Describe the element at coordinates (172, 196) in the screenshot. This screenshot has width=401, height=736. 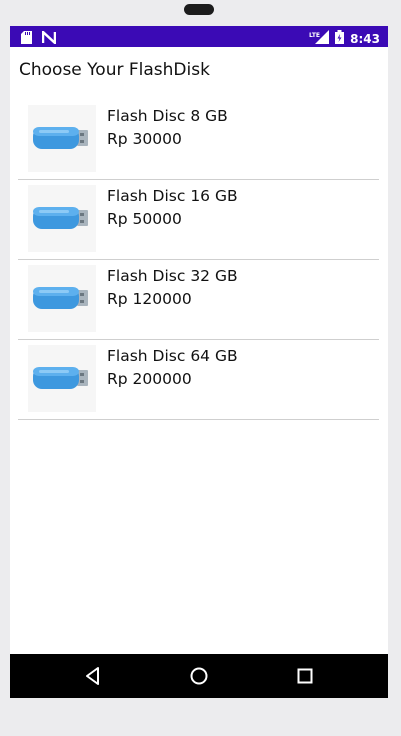
I see `product-name: Flash Disc 16 GB` at that location.